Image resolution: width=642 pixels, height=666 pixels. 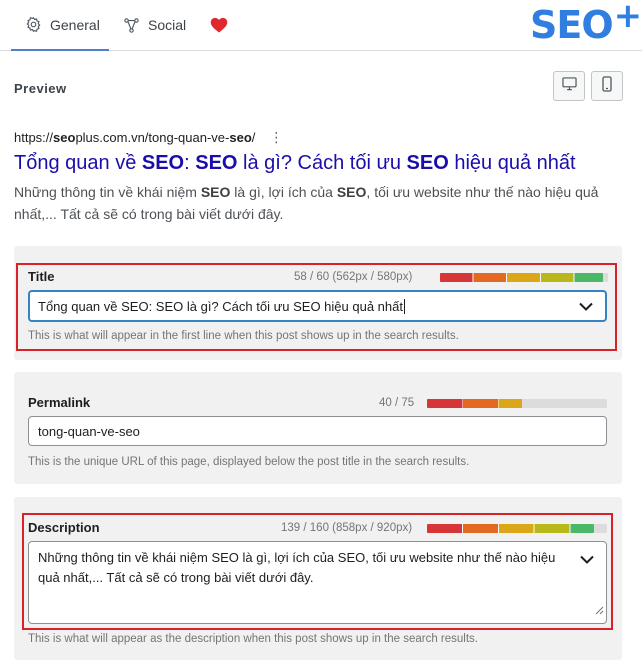 I want to click on serp-title-part: :, so click(x=190, y=163).